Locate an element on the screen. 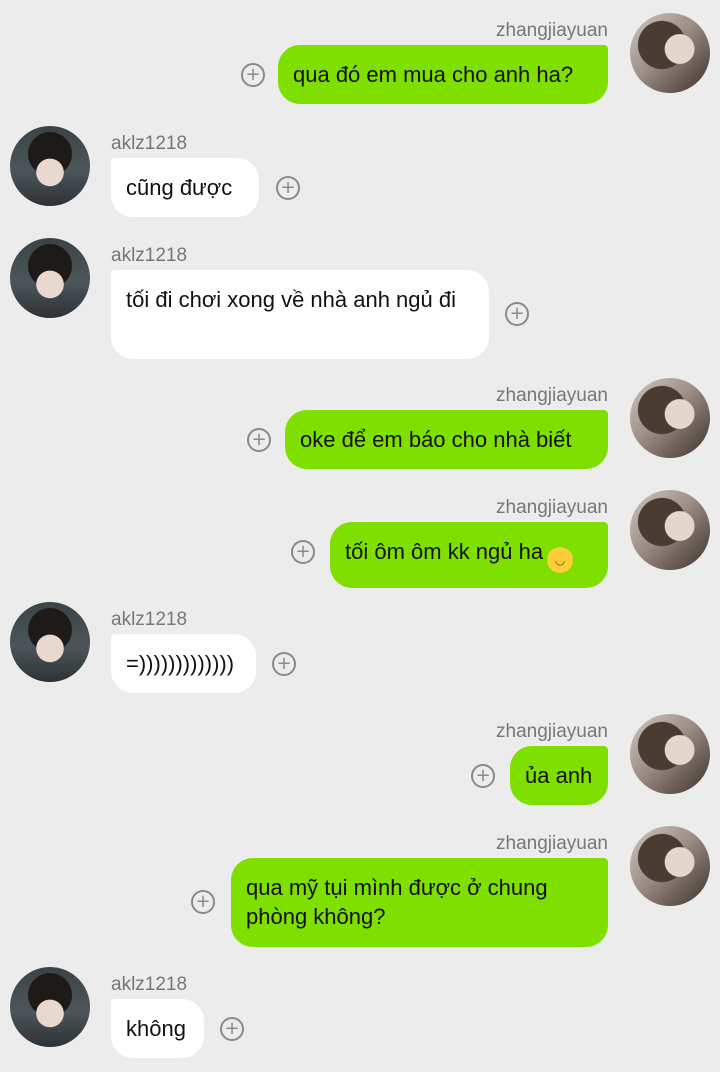 The width and height of the screenshot is (720, 1072). message-outgoing: zhangjiayuan qua đó em mua cho anh ha? + is located at coordinates (360, 55).